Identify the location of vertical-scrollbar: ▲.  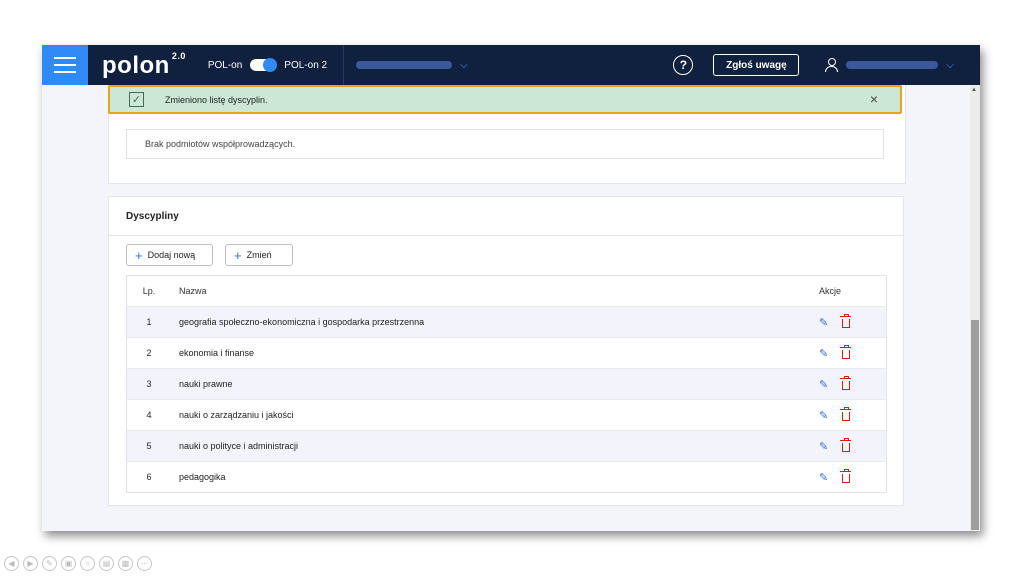
(975, 308).